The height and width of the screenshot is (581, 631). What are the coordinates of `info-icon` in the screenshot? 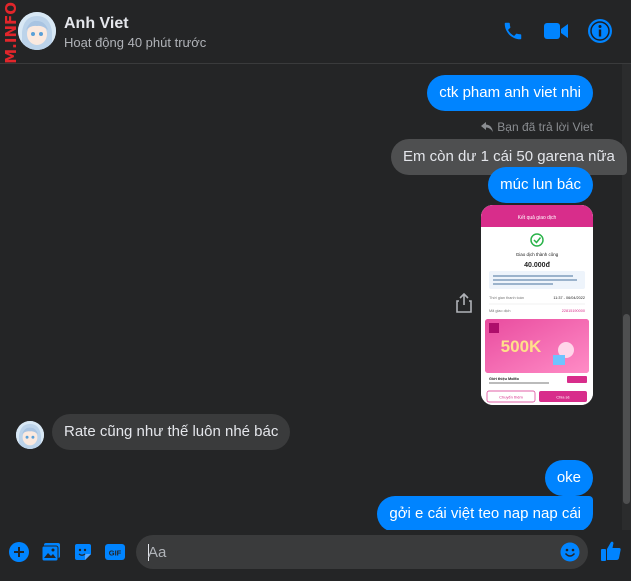 It's located at (600, 31).